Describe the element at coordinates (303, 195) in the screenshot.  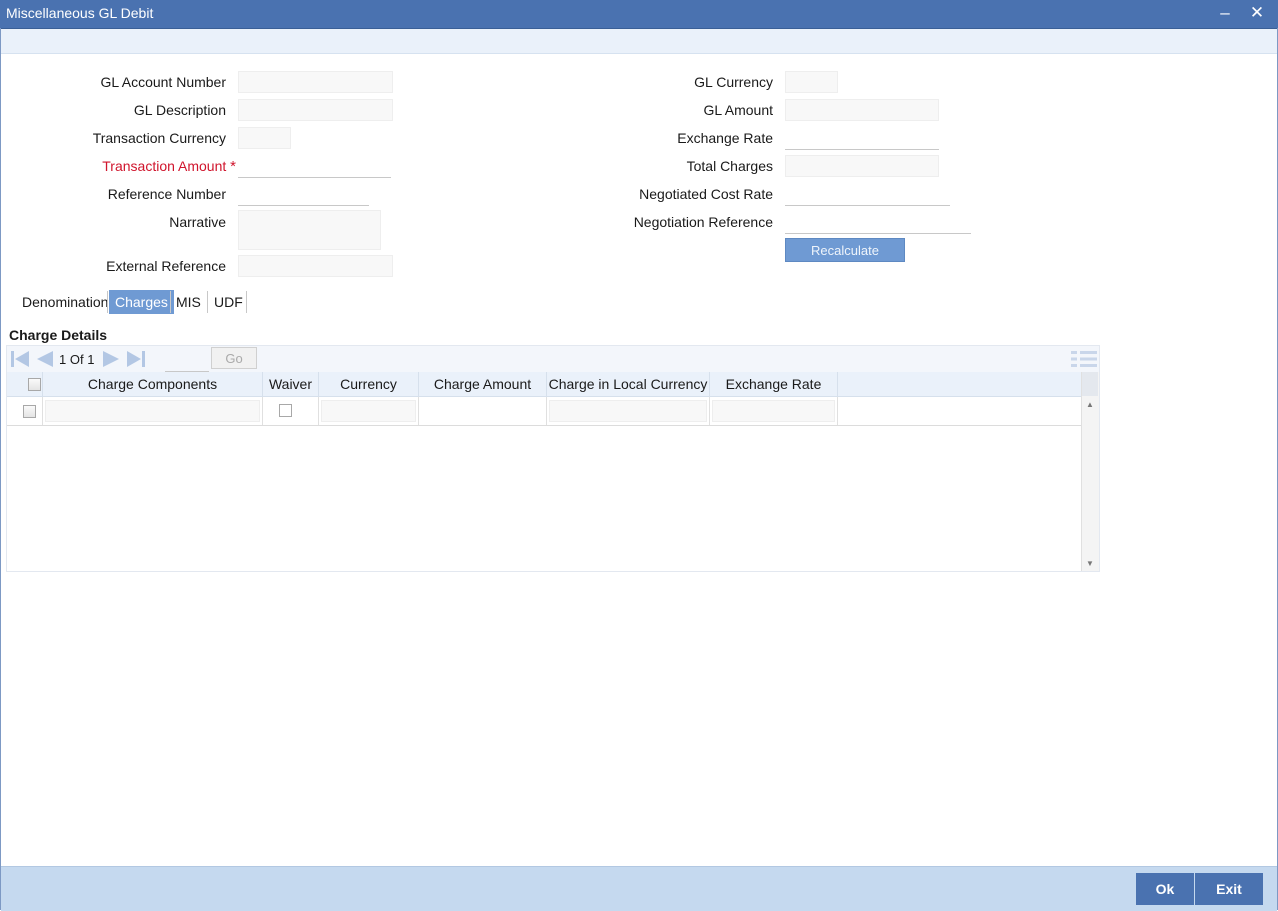
I see `reference-number-field` at that location.